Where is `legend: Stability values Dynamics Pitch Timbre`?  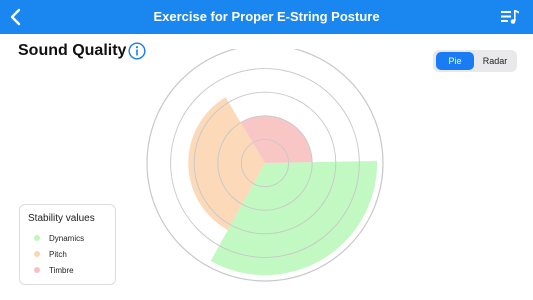 legend: Stability values Dynamics Pitch Timbre is located at coordinates (67, 244).